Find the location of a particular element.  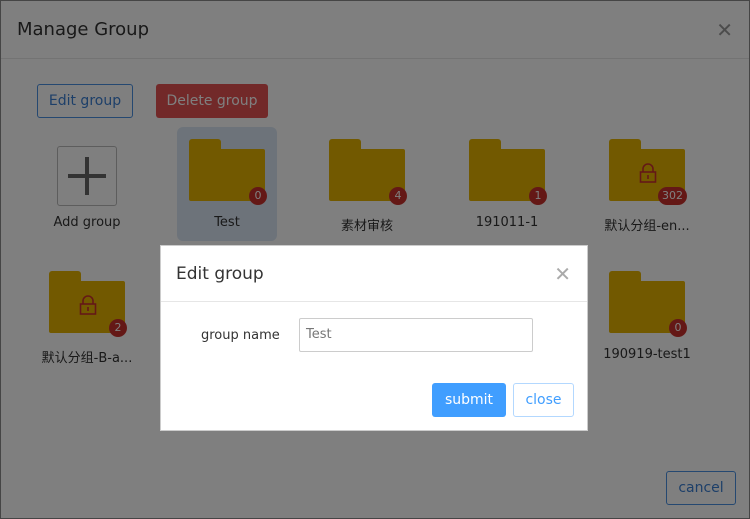

close-icon: ✕ is located at coordinates (562, 274).